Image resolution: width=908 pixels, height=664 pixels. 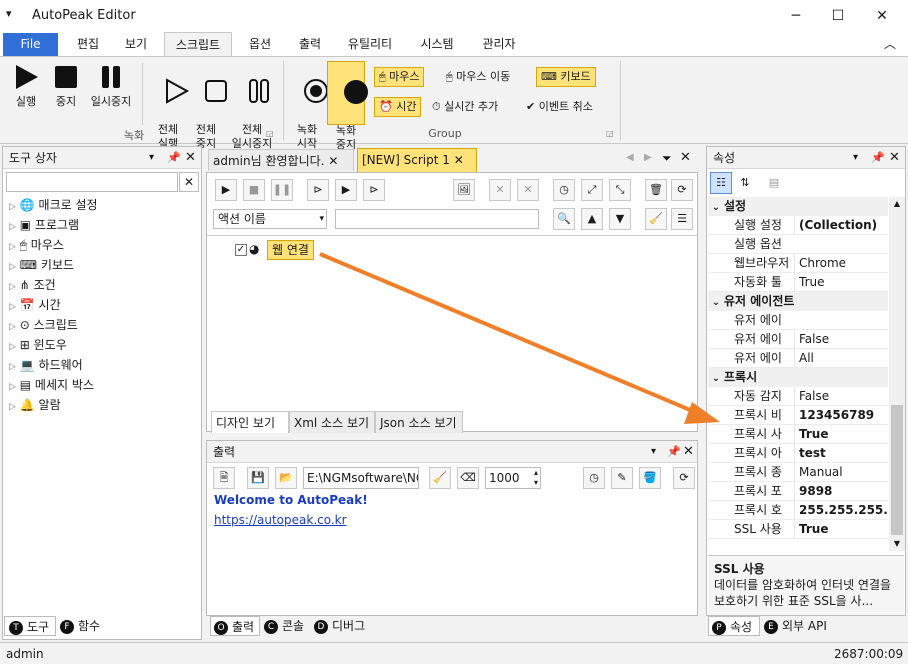 What do you see at coordinates (685, 157) in the screenshot?
I see `close-document-icon: ✕` at bounding box center [685, 157].